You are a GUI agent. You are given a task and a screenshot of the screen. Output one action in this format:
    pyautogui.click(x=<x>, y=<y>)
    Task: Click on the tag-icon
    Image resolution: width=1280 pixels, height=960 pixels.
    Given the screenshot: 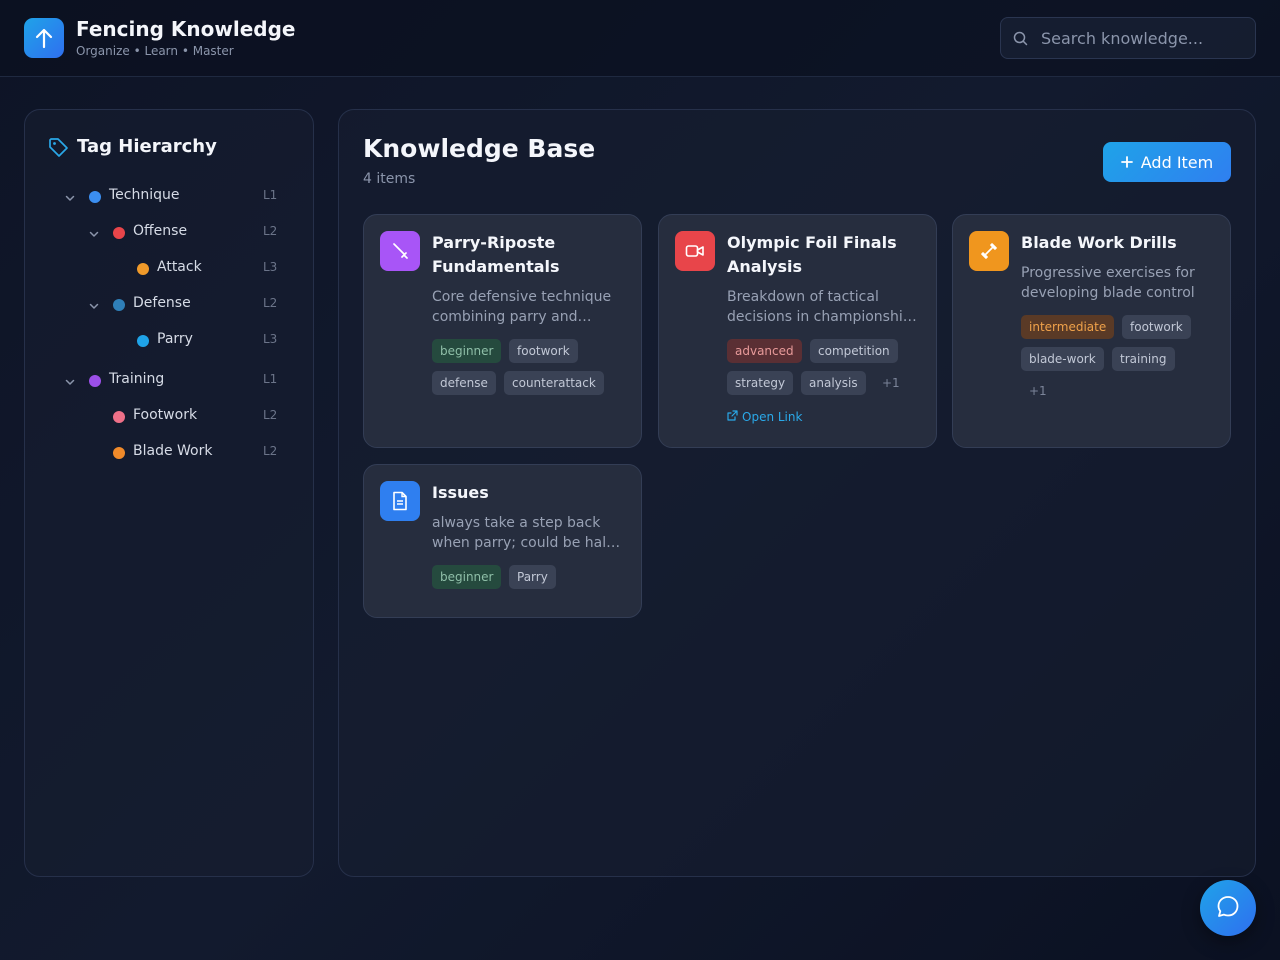 What is the action you would take?
    pyautogui.click(x=58, y=149)
    